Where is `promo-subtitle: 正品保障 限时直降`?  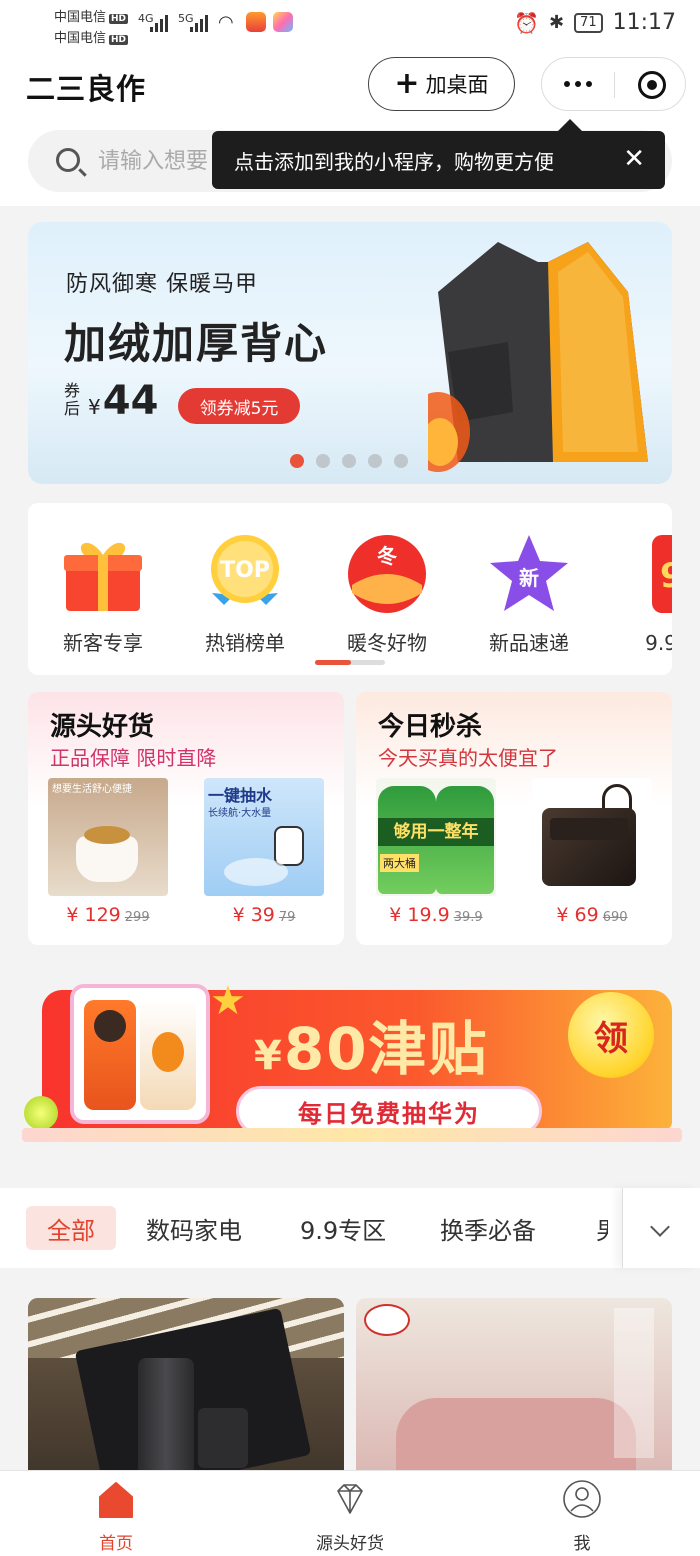
promo-subtitle: 正品保障 限时直降 is located at coordinates (133, 758).